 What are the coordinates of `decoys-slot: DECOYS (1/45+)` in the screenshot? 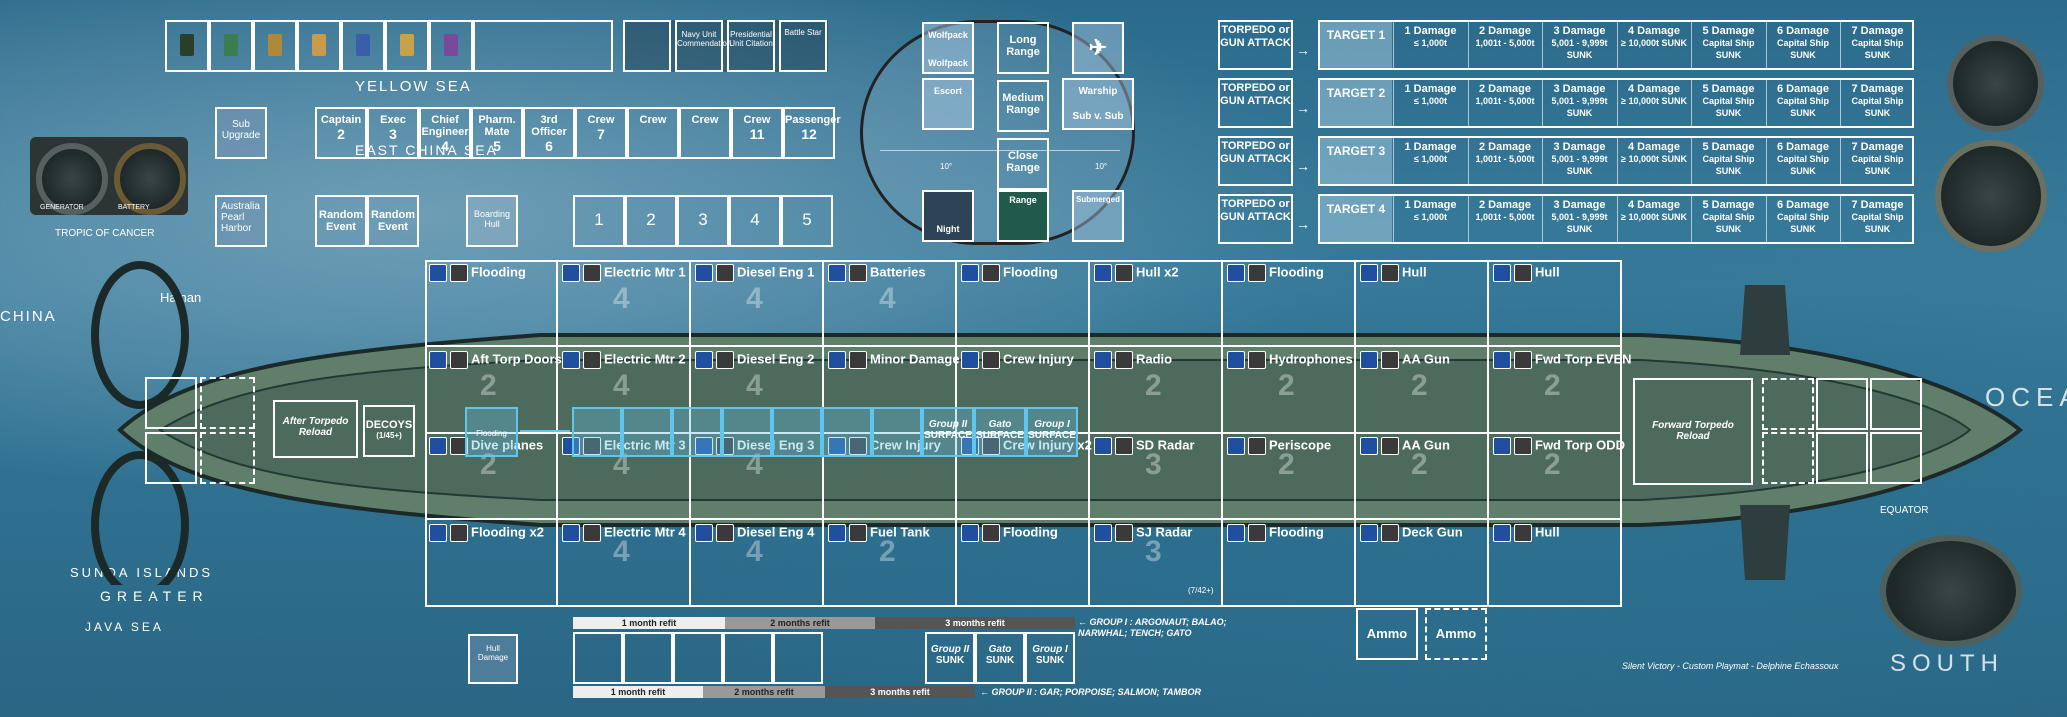 It's located at (389, 431).